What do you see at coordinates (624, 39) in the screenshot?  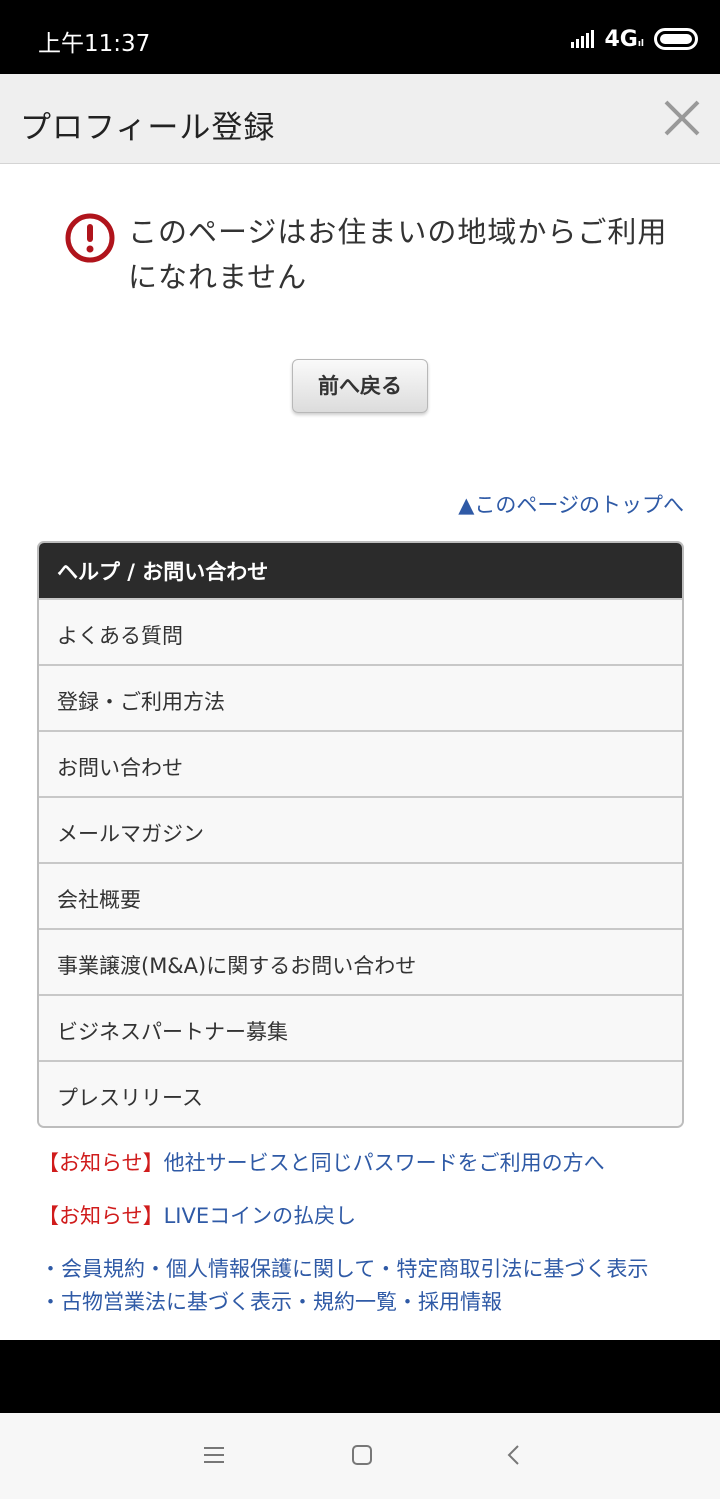 I see `network-type: 4Gıl` at bounding box center [624, 39].